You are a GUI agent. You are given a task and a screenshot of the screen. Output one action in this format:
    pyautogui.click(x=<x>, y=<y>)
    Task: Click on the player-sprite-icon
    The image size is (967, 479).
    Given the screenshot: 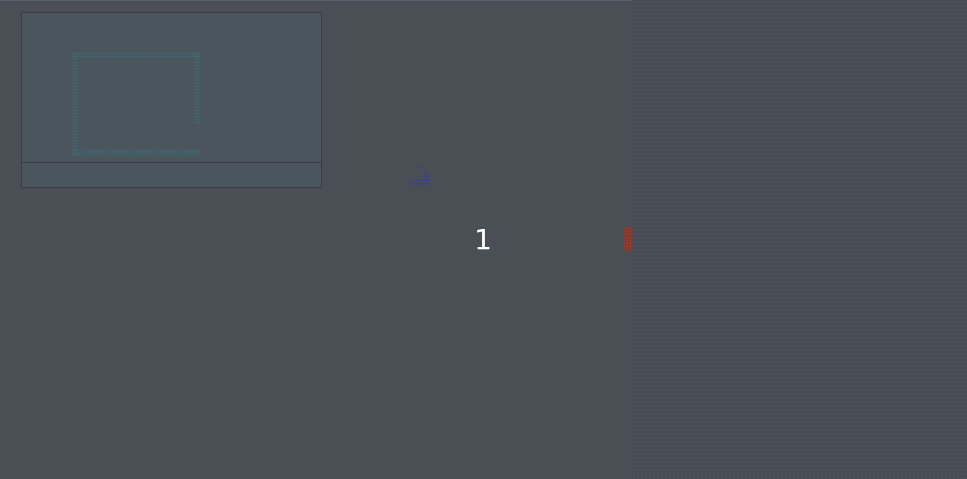 What is the action you would take?
    pyautogui.click(x=420, y=176)
    